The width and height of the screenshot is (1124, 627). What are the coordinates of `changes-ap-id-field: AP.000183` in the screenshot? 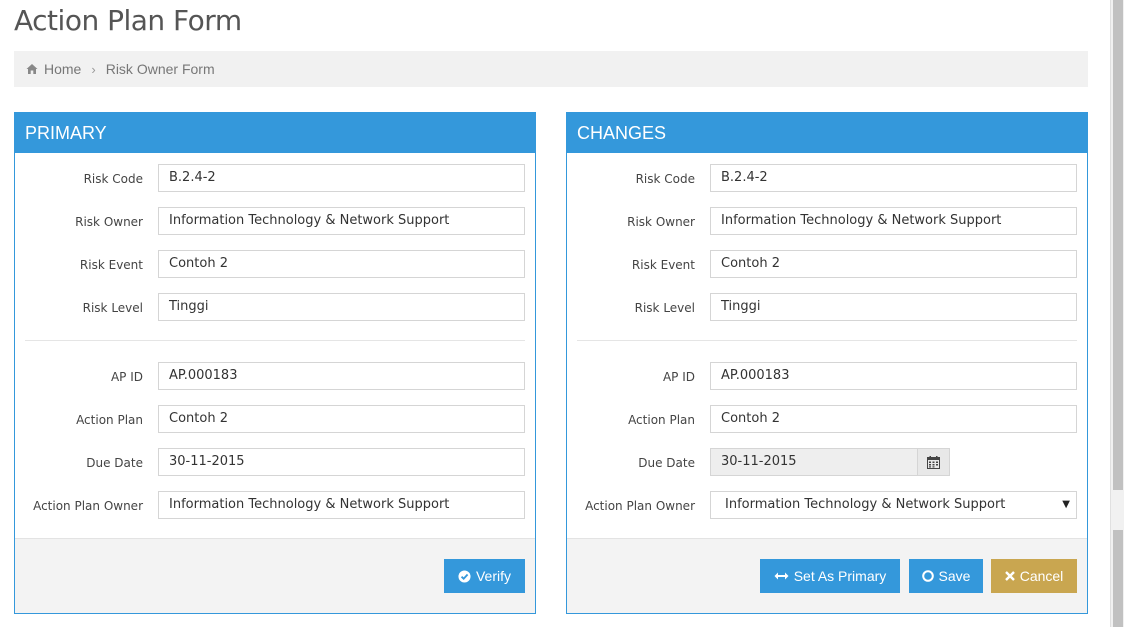 It's located at (893, 376).